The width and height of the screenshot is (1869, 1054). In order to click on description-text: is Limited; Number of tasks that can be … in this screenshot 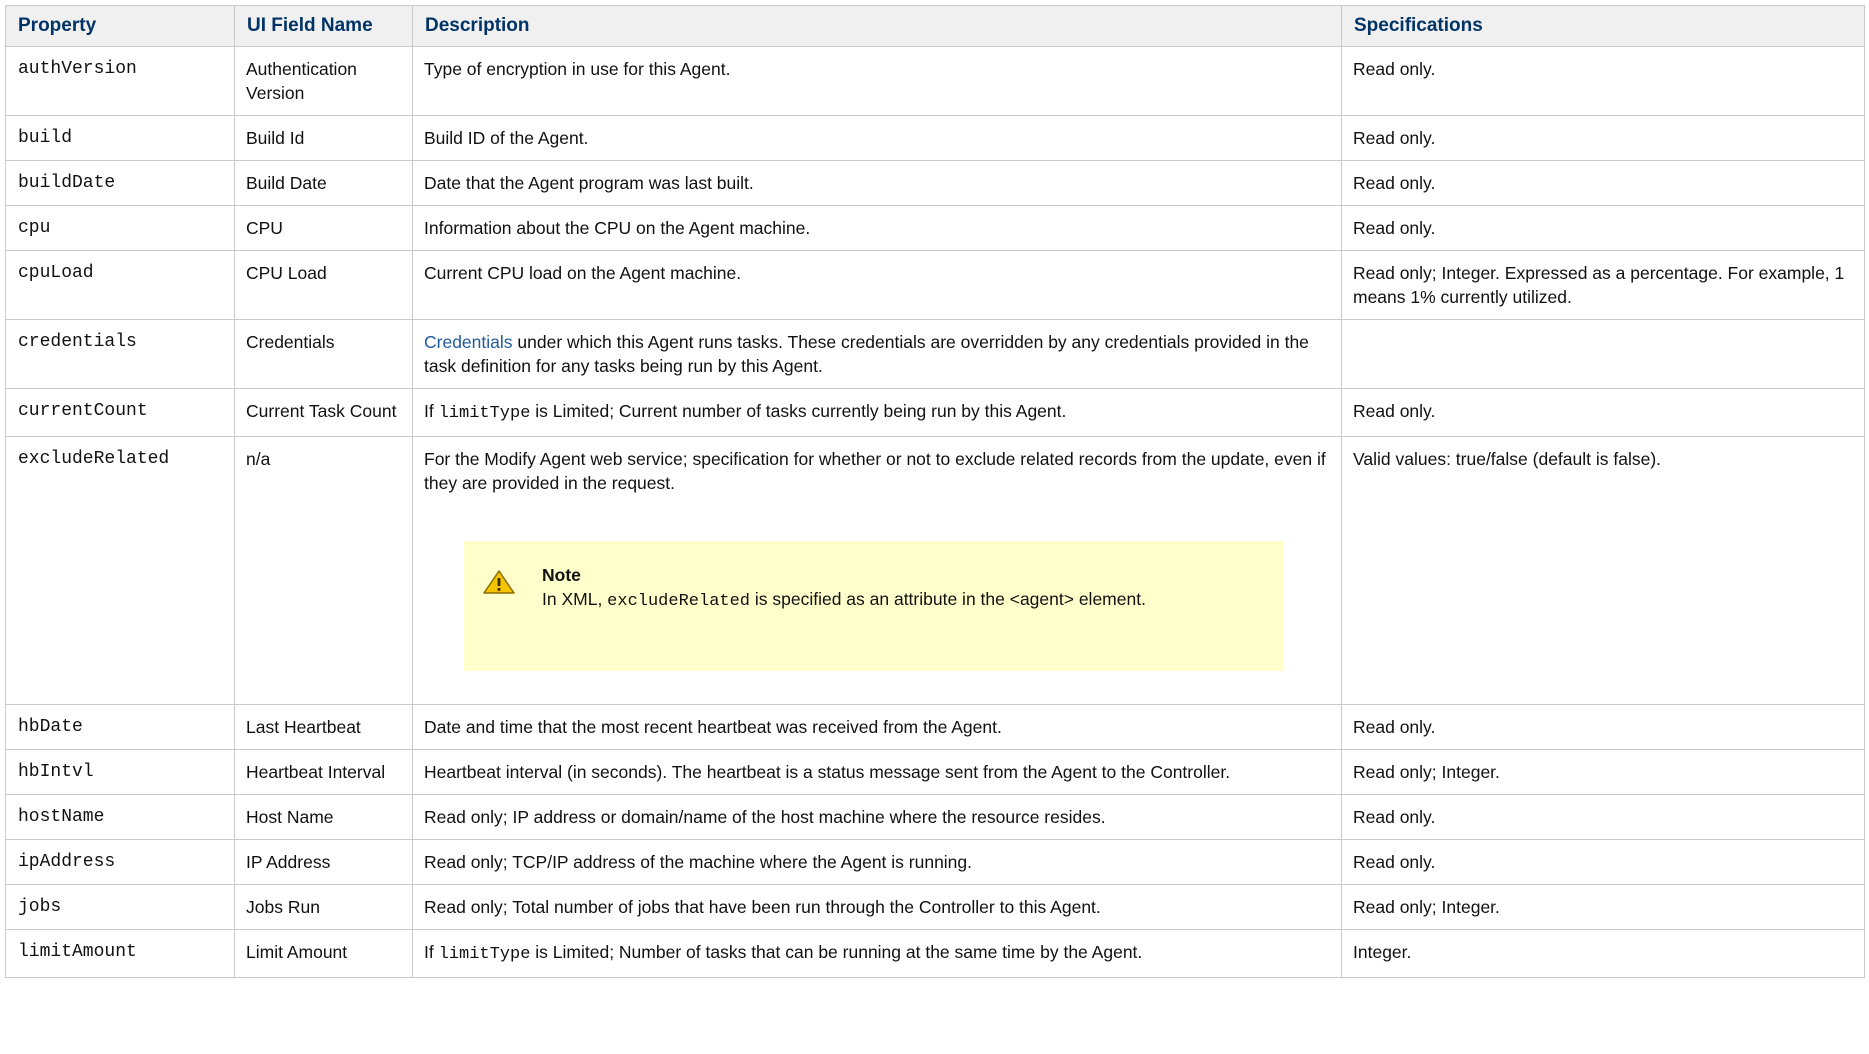, I will do `click(836, 952)`.